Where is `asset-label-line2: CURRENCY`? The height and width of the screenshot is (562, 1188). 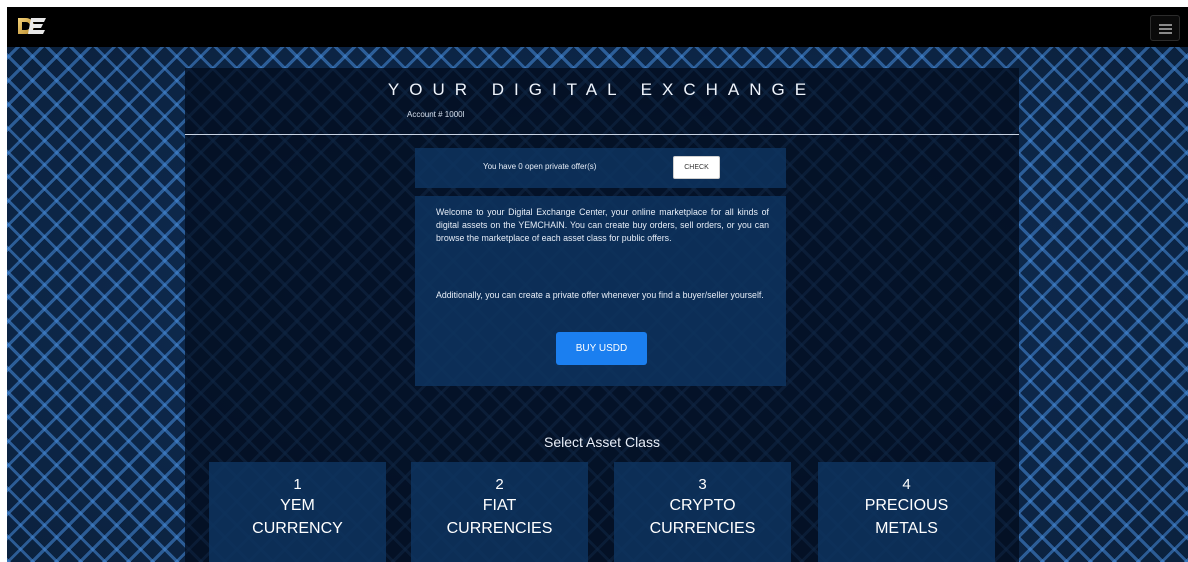
asset-label-line2: CURRENCY is located at coordinates (297, 528).